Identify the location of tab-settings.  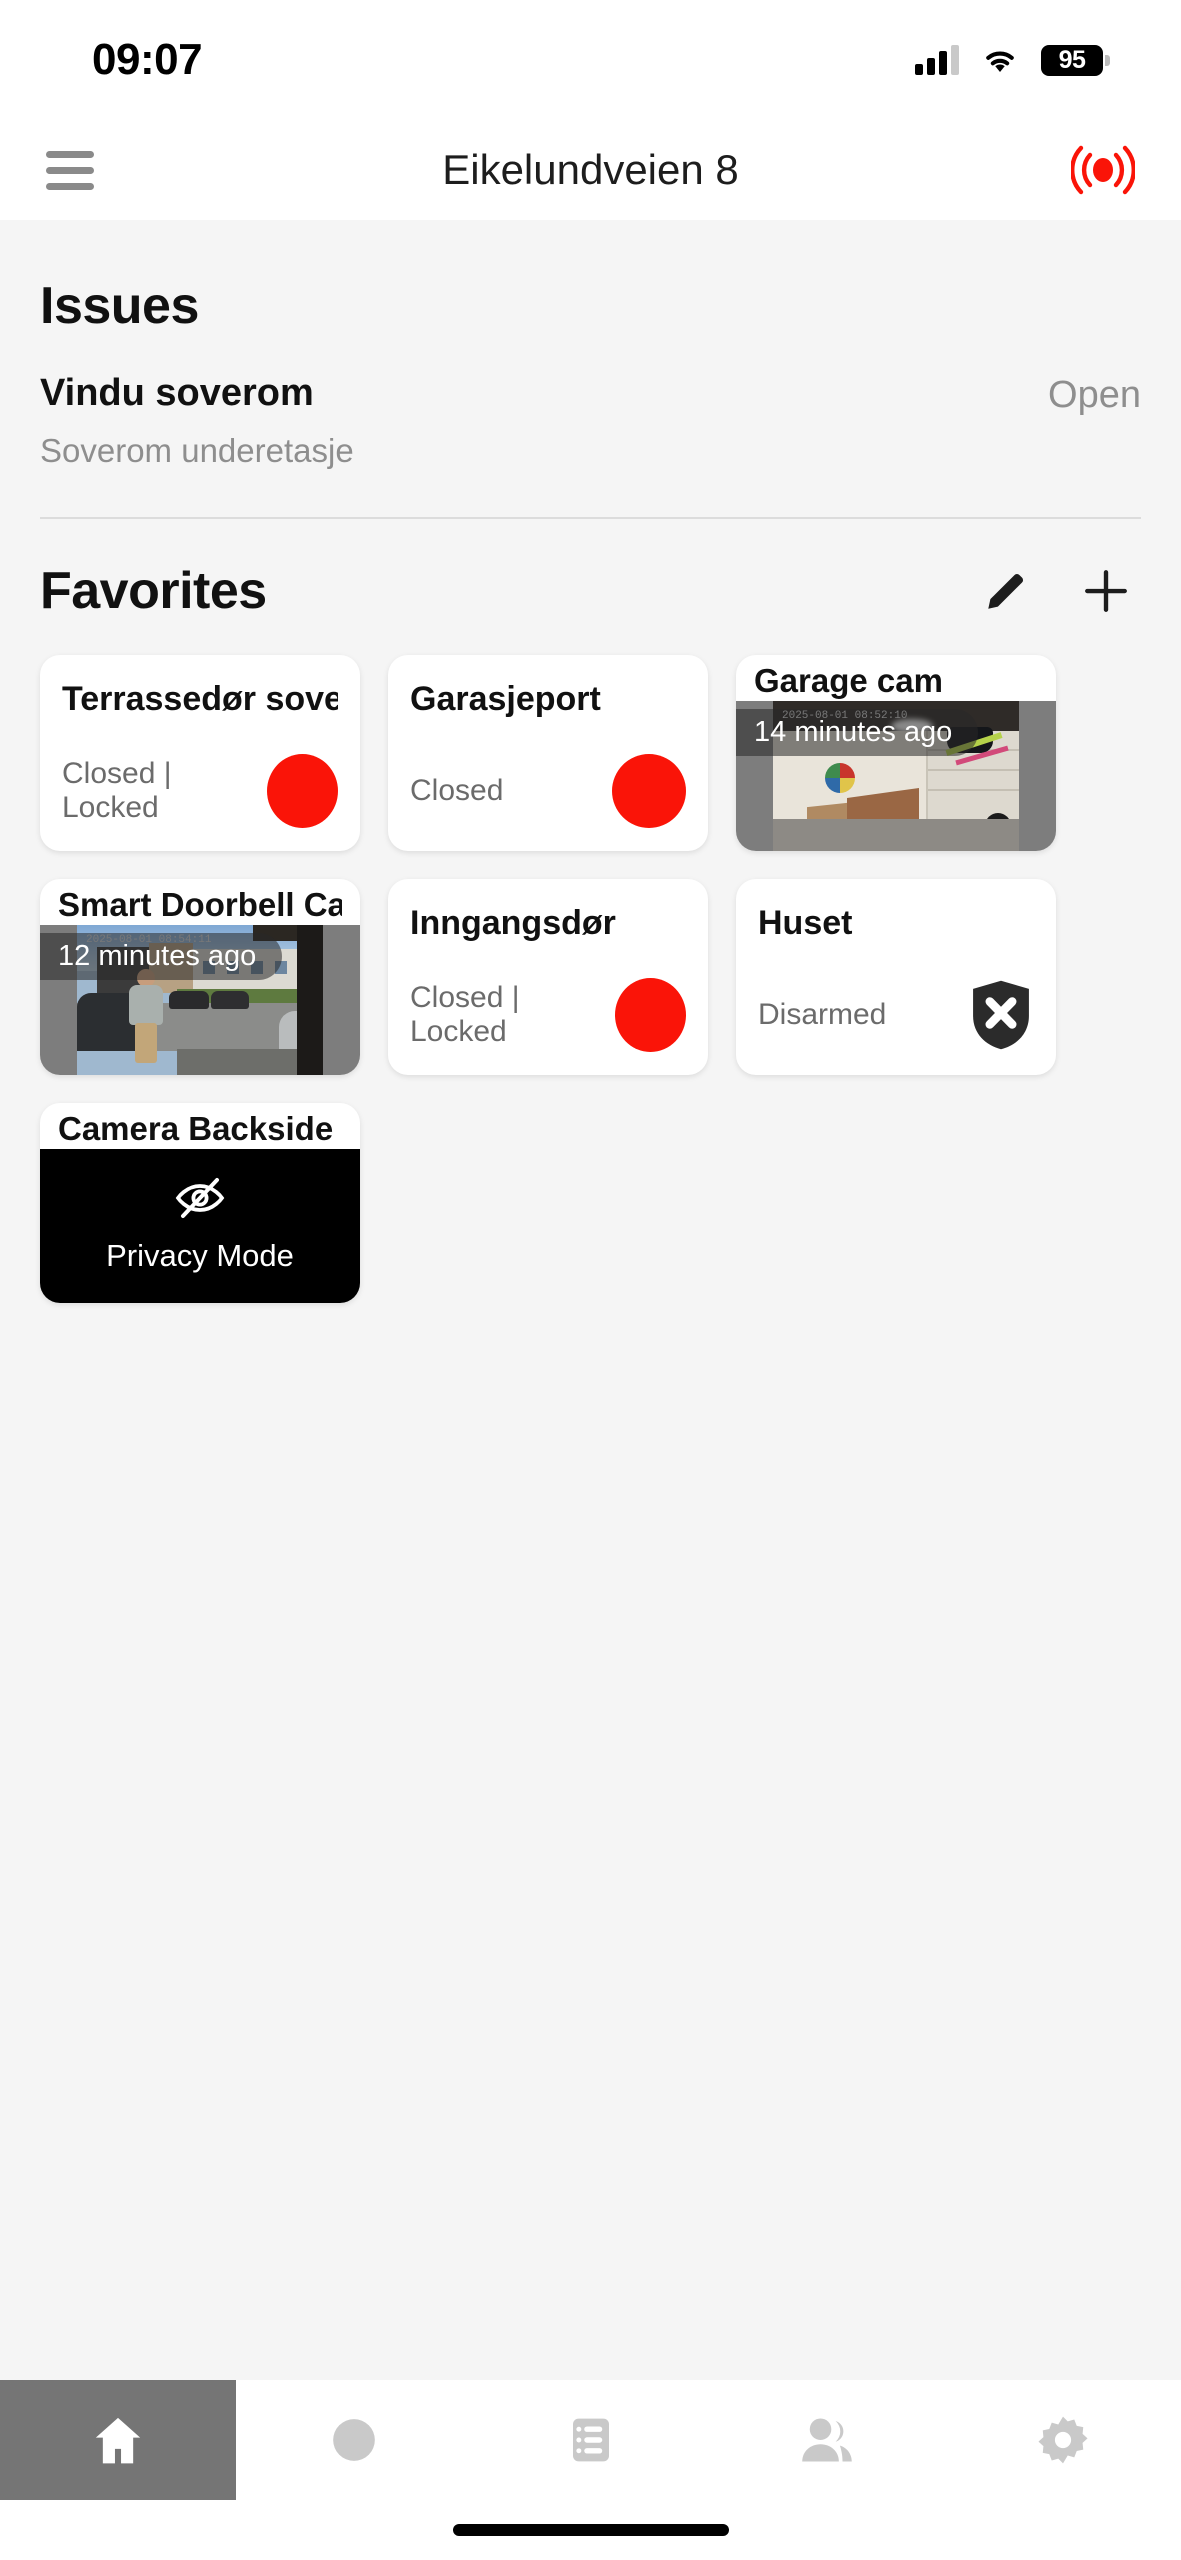
(1063, 2440).